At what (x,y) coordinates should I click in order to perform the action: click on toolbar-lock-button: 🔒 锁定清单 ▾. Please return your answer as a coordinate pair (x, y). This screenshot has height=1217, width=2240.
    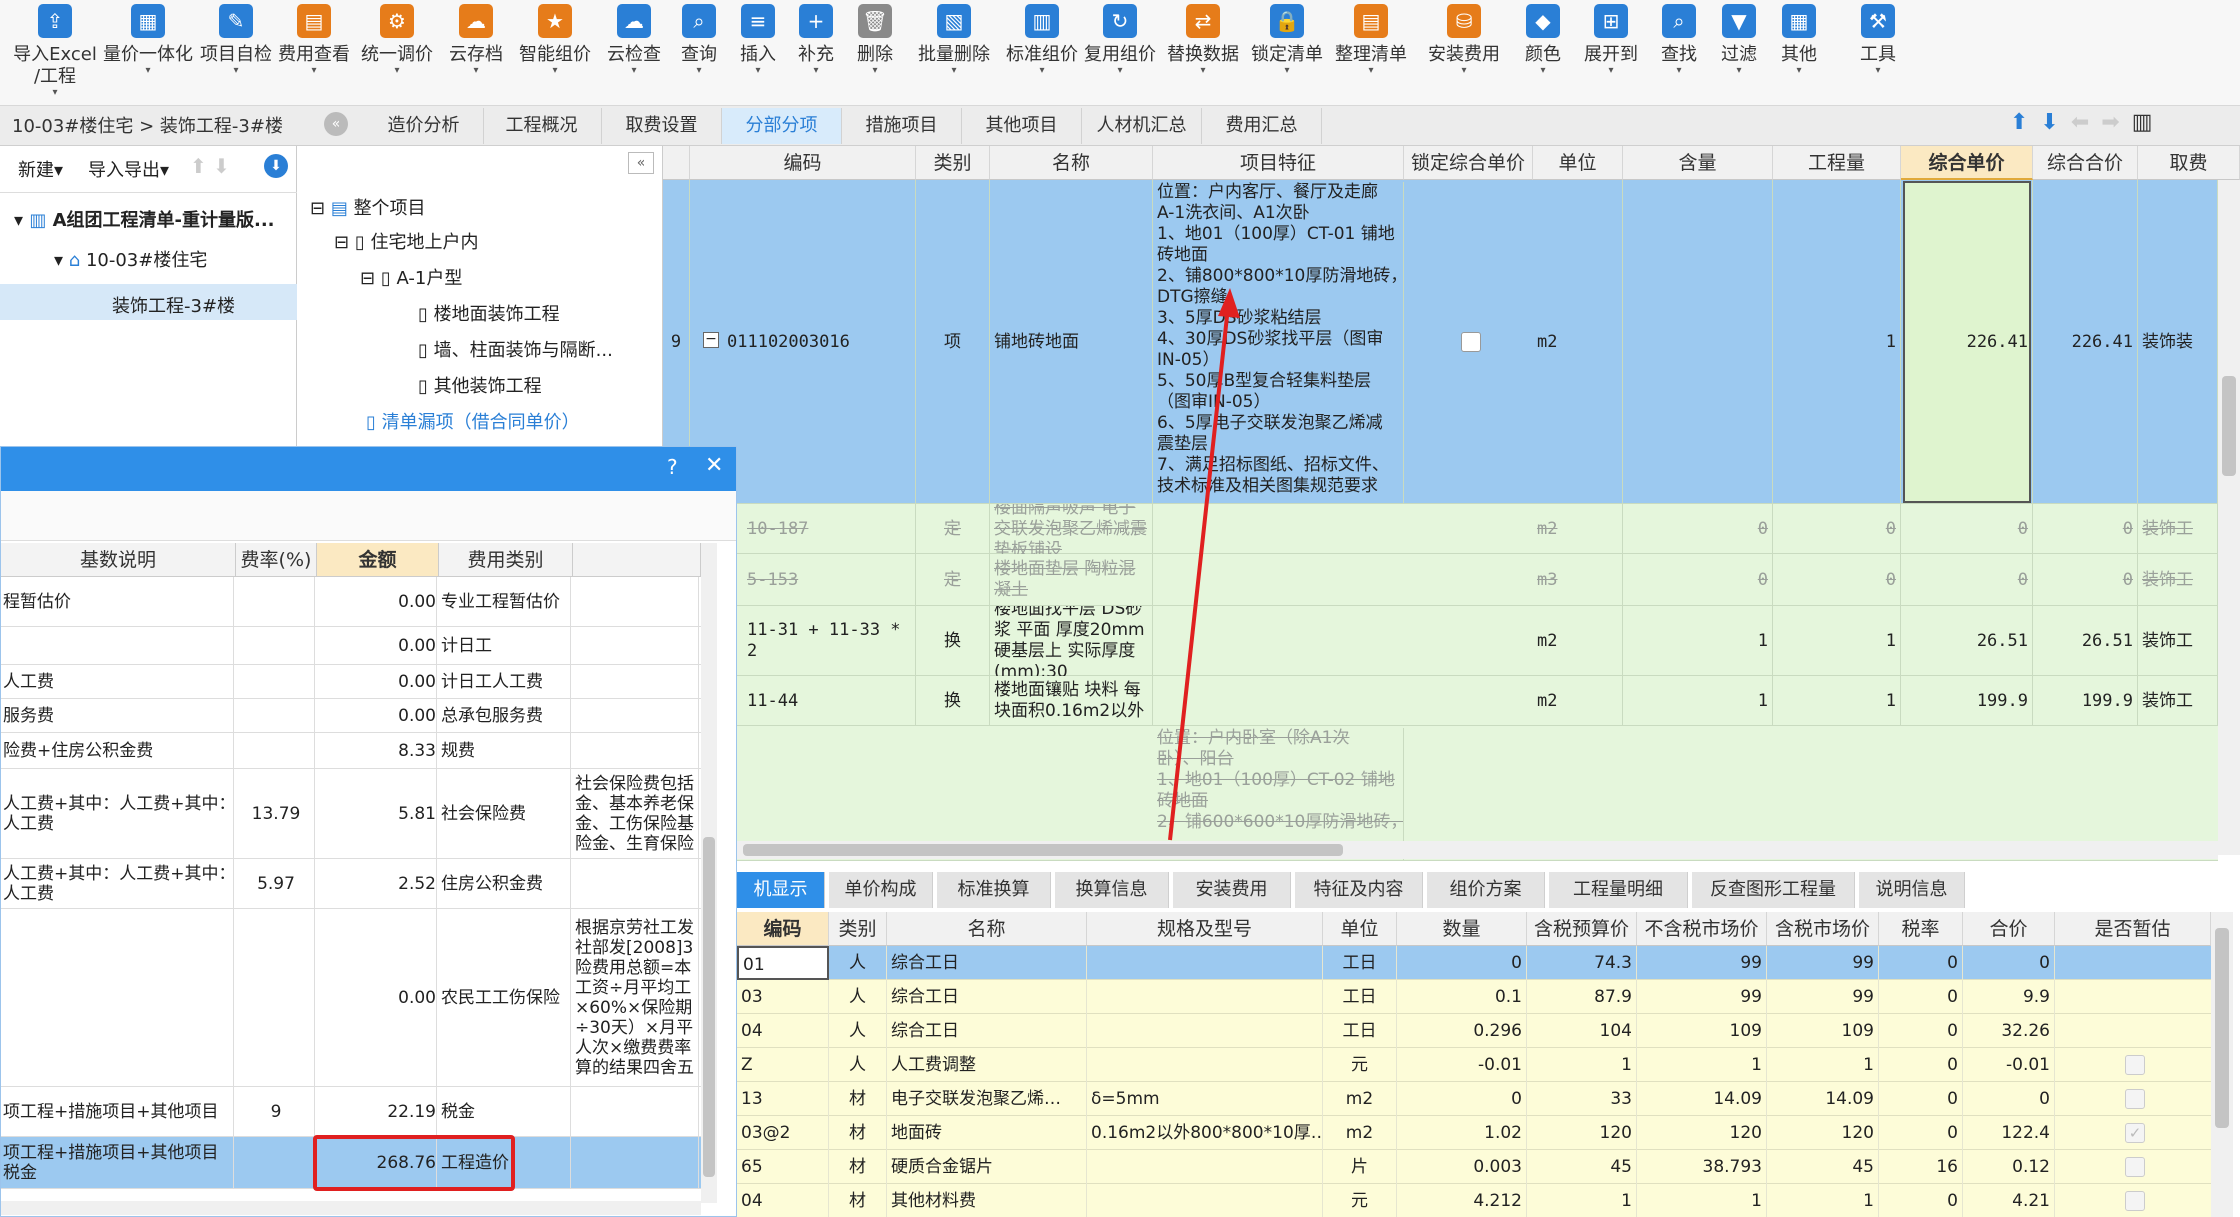
    Looking at the image, I should click on (1287, 50).